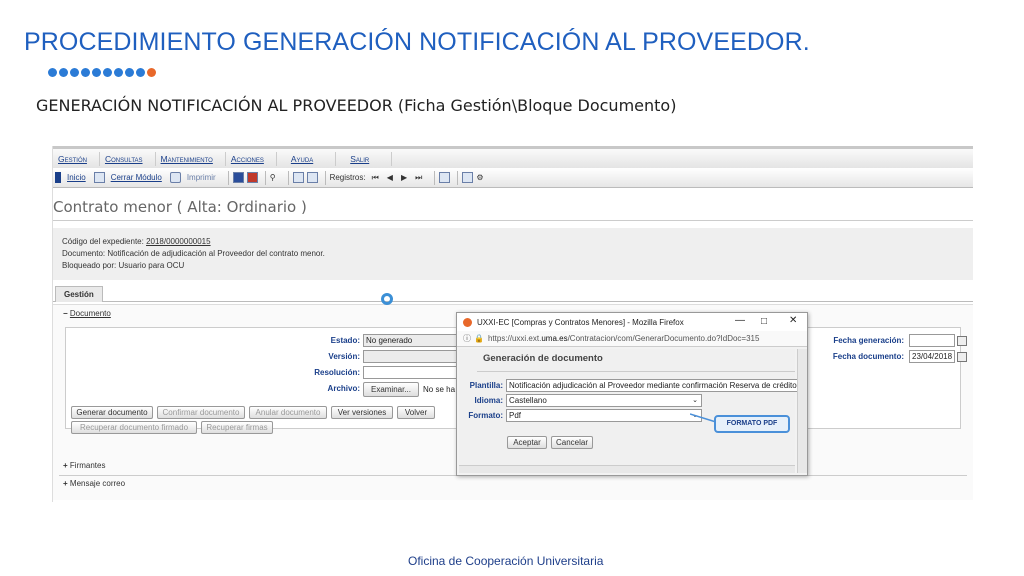 This screenshot has height=576, width=1024. I want to click on menu-gestion: Gestión, so click(76, 158).